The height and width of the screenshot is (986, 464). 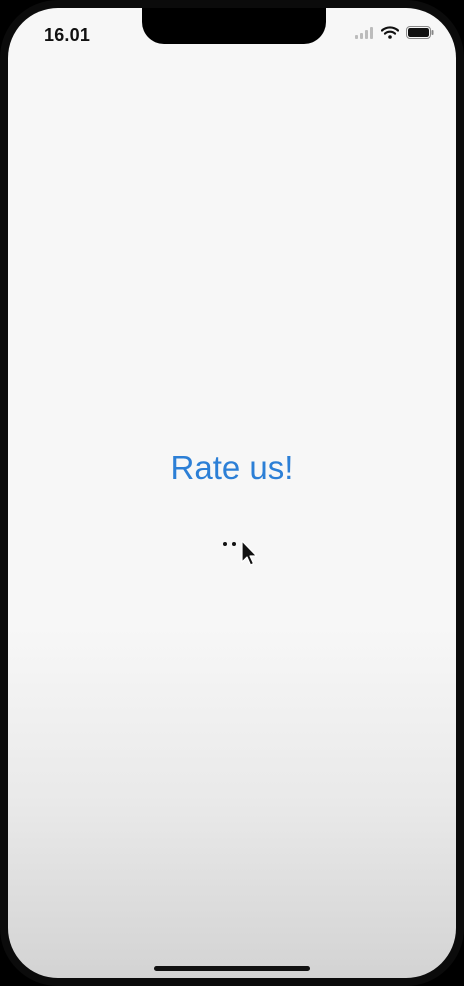 What do you see at coordinates (390, 32) in the screenshot?
I see `wifi-icon` at bounding box center [390, 32].